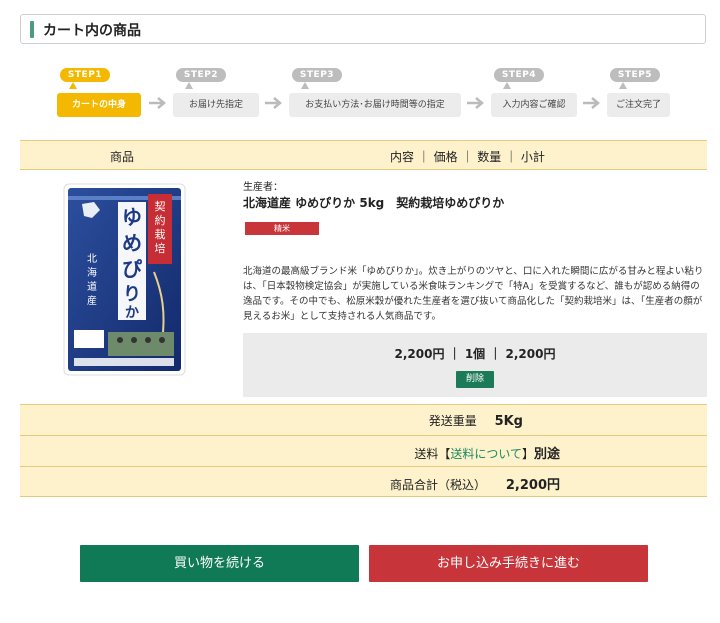 The image size is (720, 623). What do you see at coordinates (92, 286) in the screenshot?
I see `svg-text: 道` at bounding box center [92, 286].